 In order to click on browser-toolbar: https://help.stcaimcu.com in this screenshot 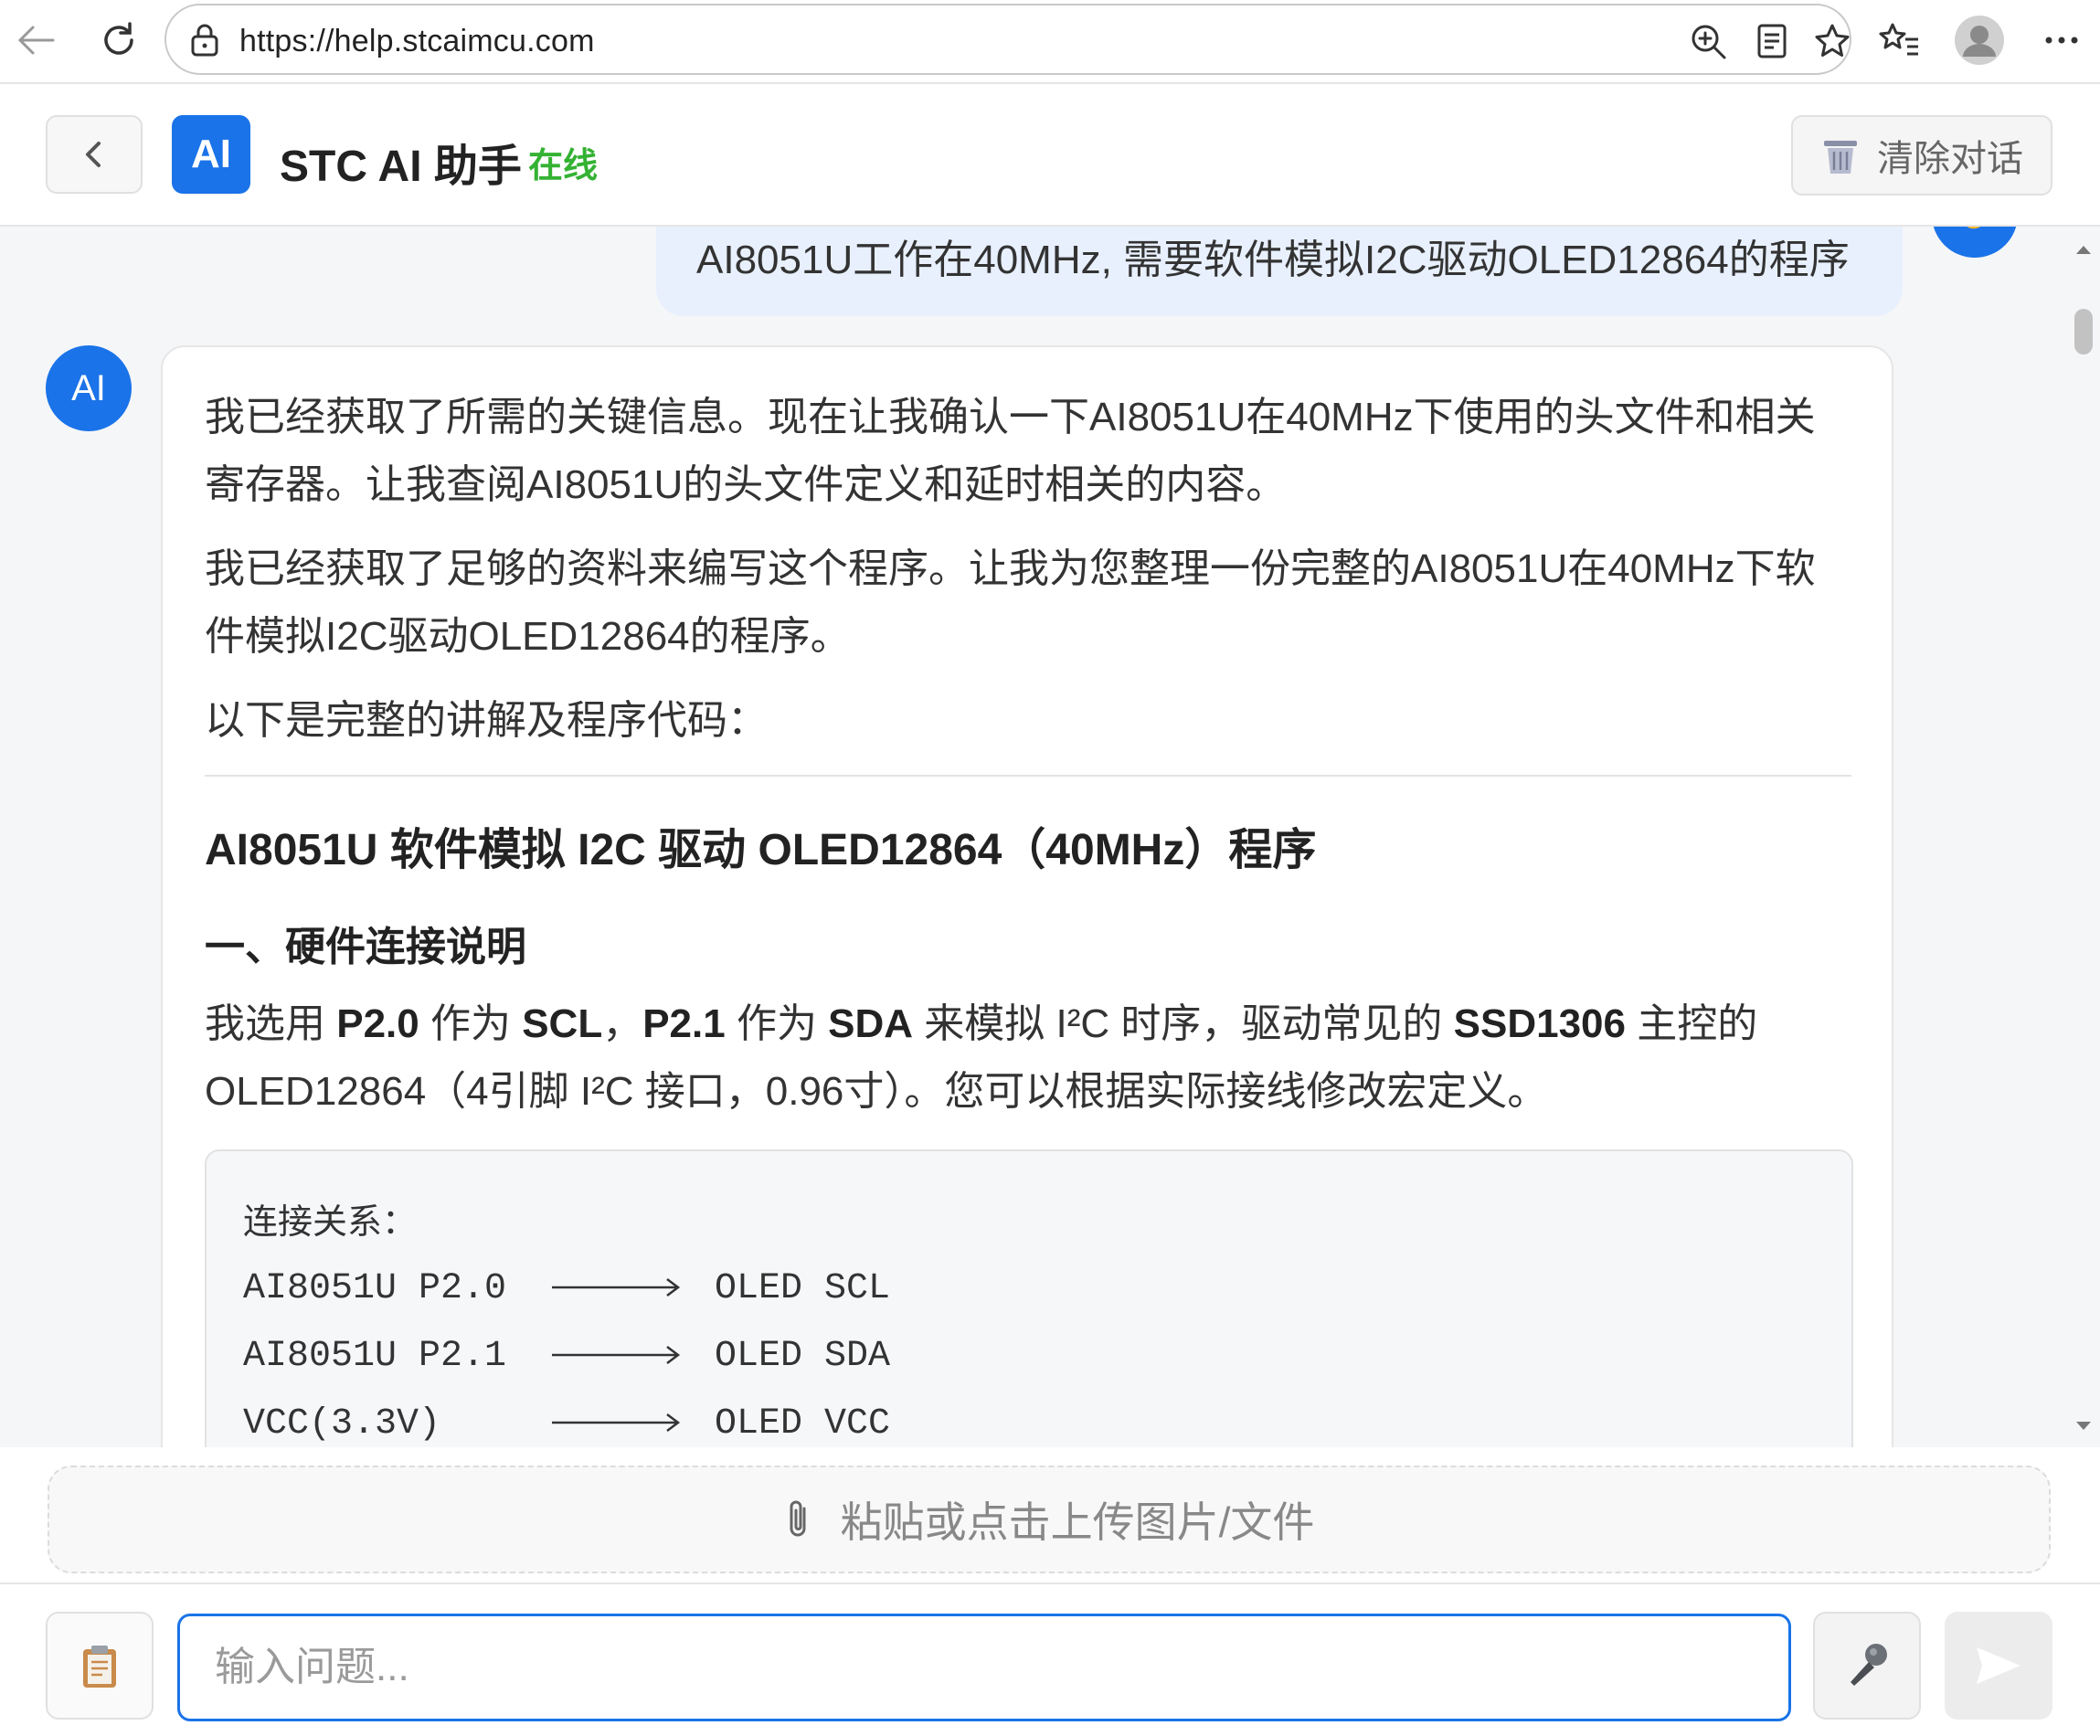, I will do `click(1050, 41)`.